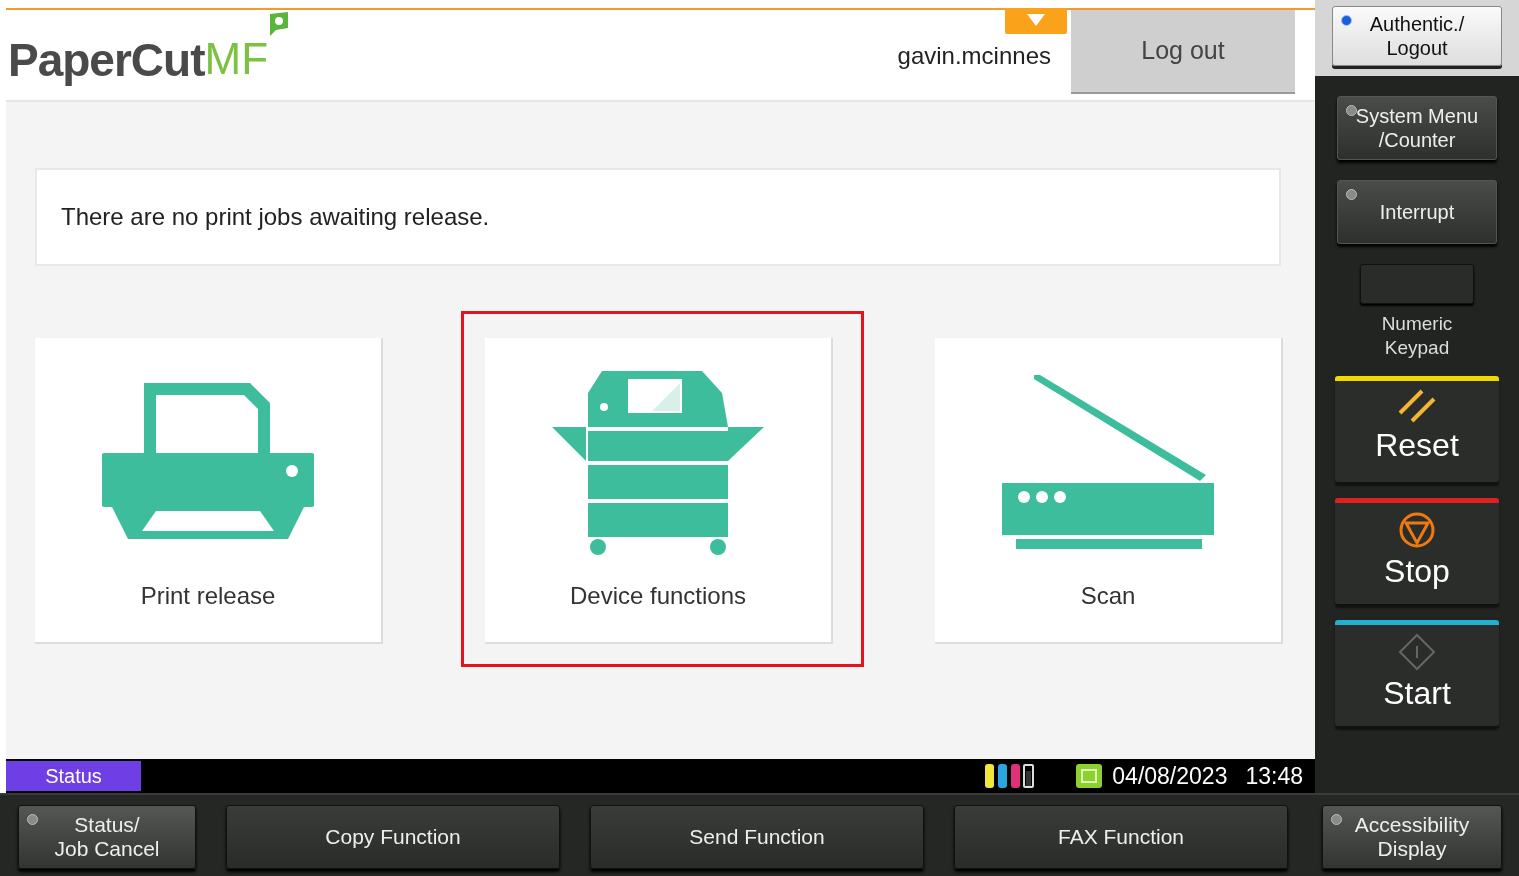 This screenshot has height=876, width=1519. Describe the element at coordinates (1183, 52) in the screenshot. I see `logout-button: Log out` at that location.